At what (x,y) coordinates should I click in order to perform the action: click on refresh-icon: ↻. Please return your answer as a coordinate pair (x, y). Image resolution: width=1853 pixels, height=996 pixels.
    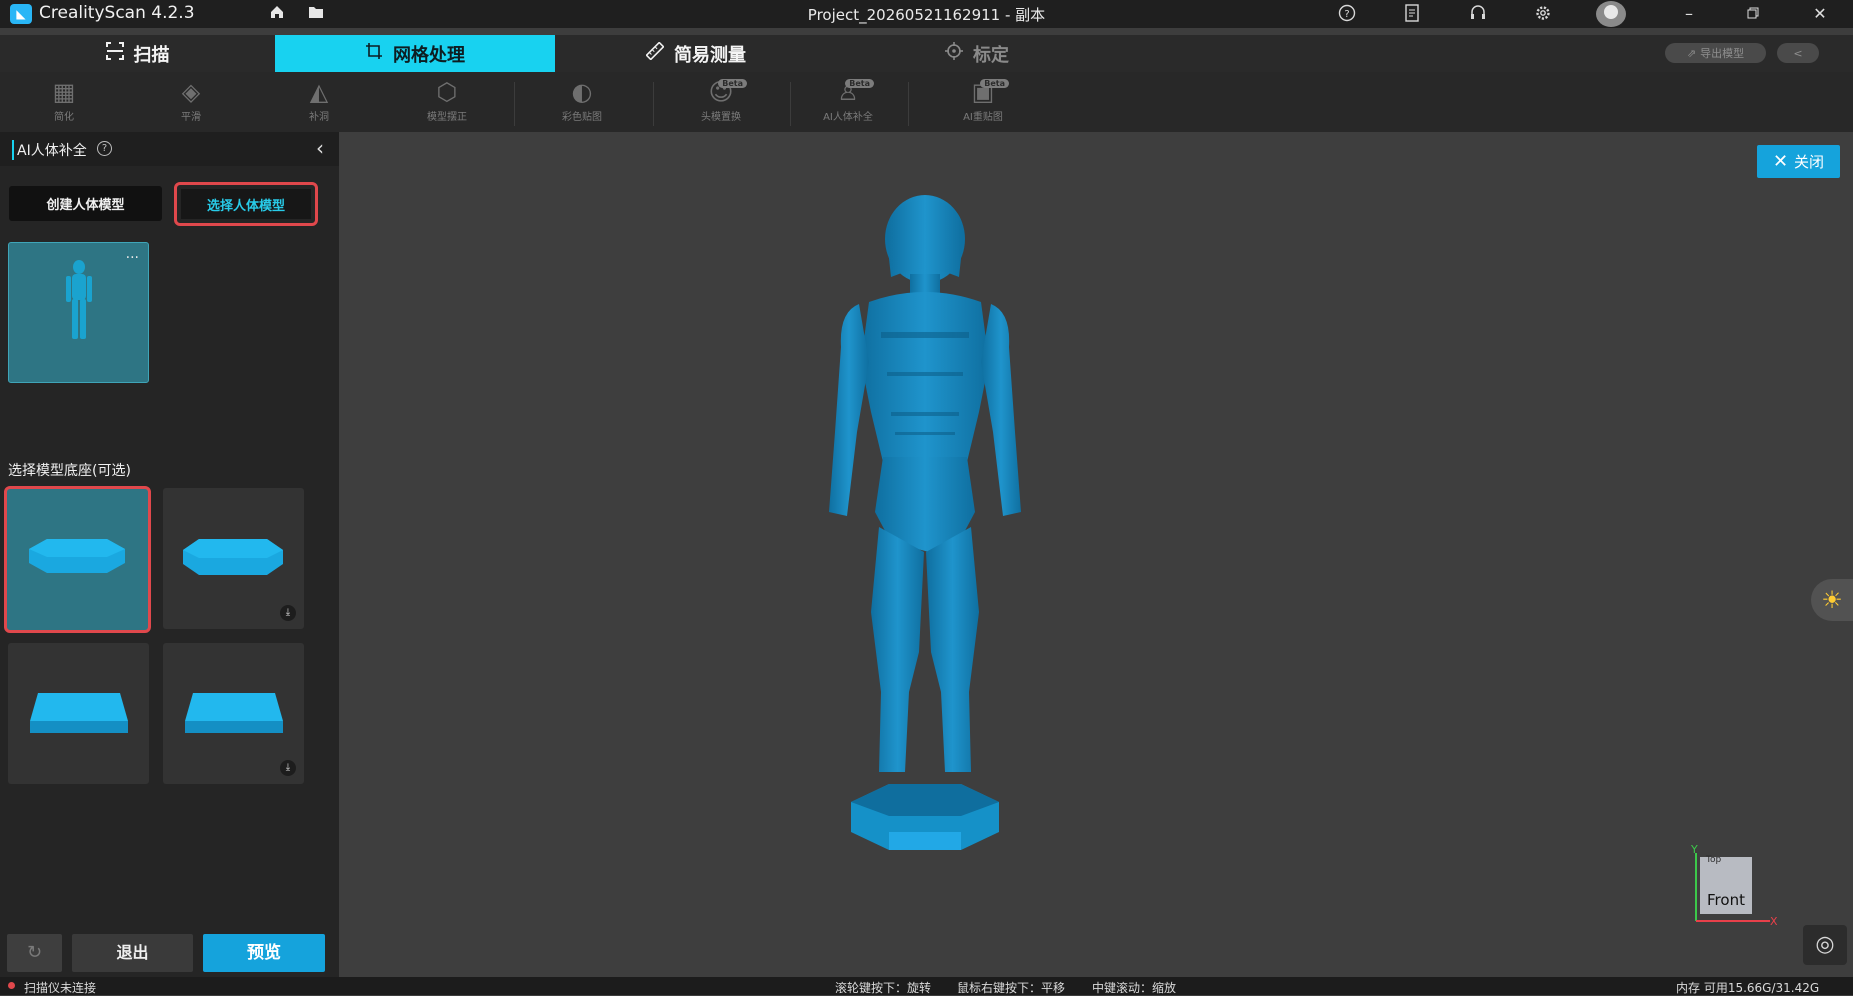
    Looking at the image, I should click on (34, 952).